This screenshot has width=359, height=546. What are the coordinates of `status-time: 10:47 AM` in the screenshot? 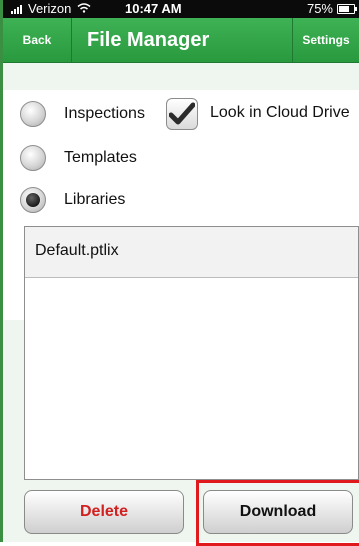 It's located at (153, 8).